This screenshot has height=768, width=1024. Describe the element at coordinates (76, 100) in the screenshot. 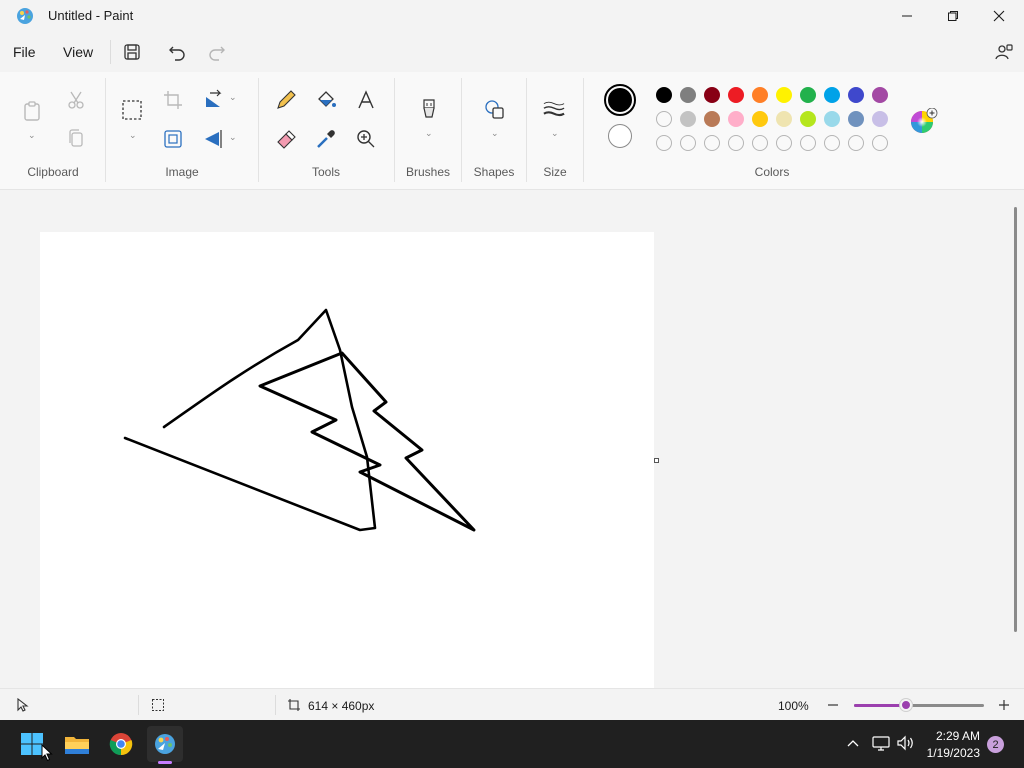

I see `cut-icon` at that location.